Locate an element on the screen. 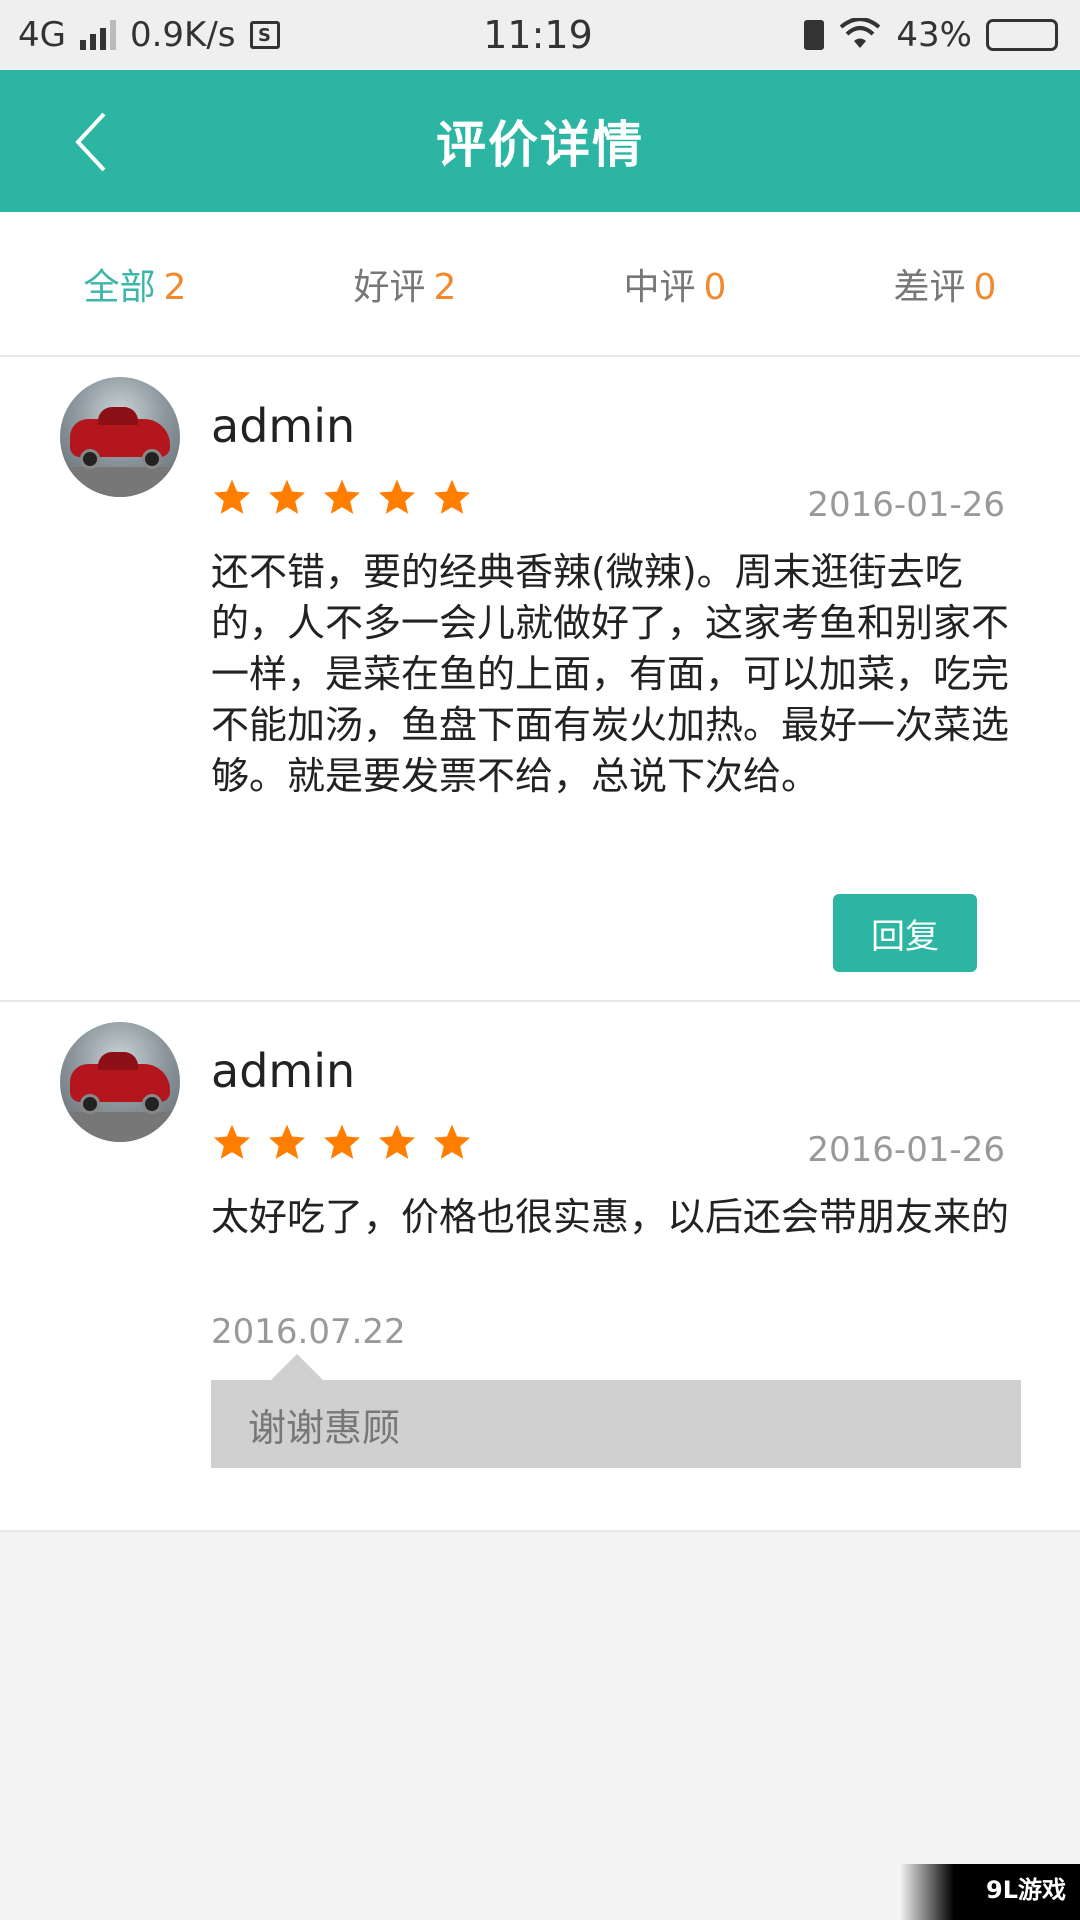 The height and width of the screenshot is (1920, 1080). sim-icon: S is located at coordinates (264, 35).